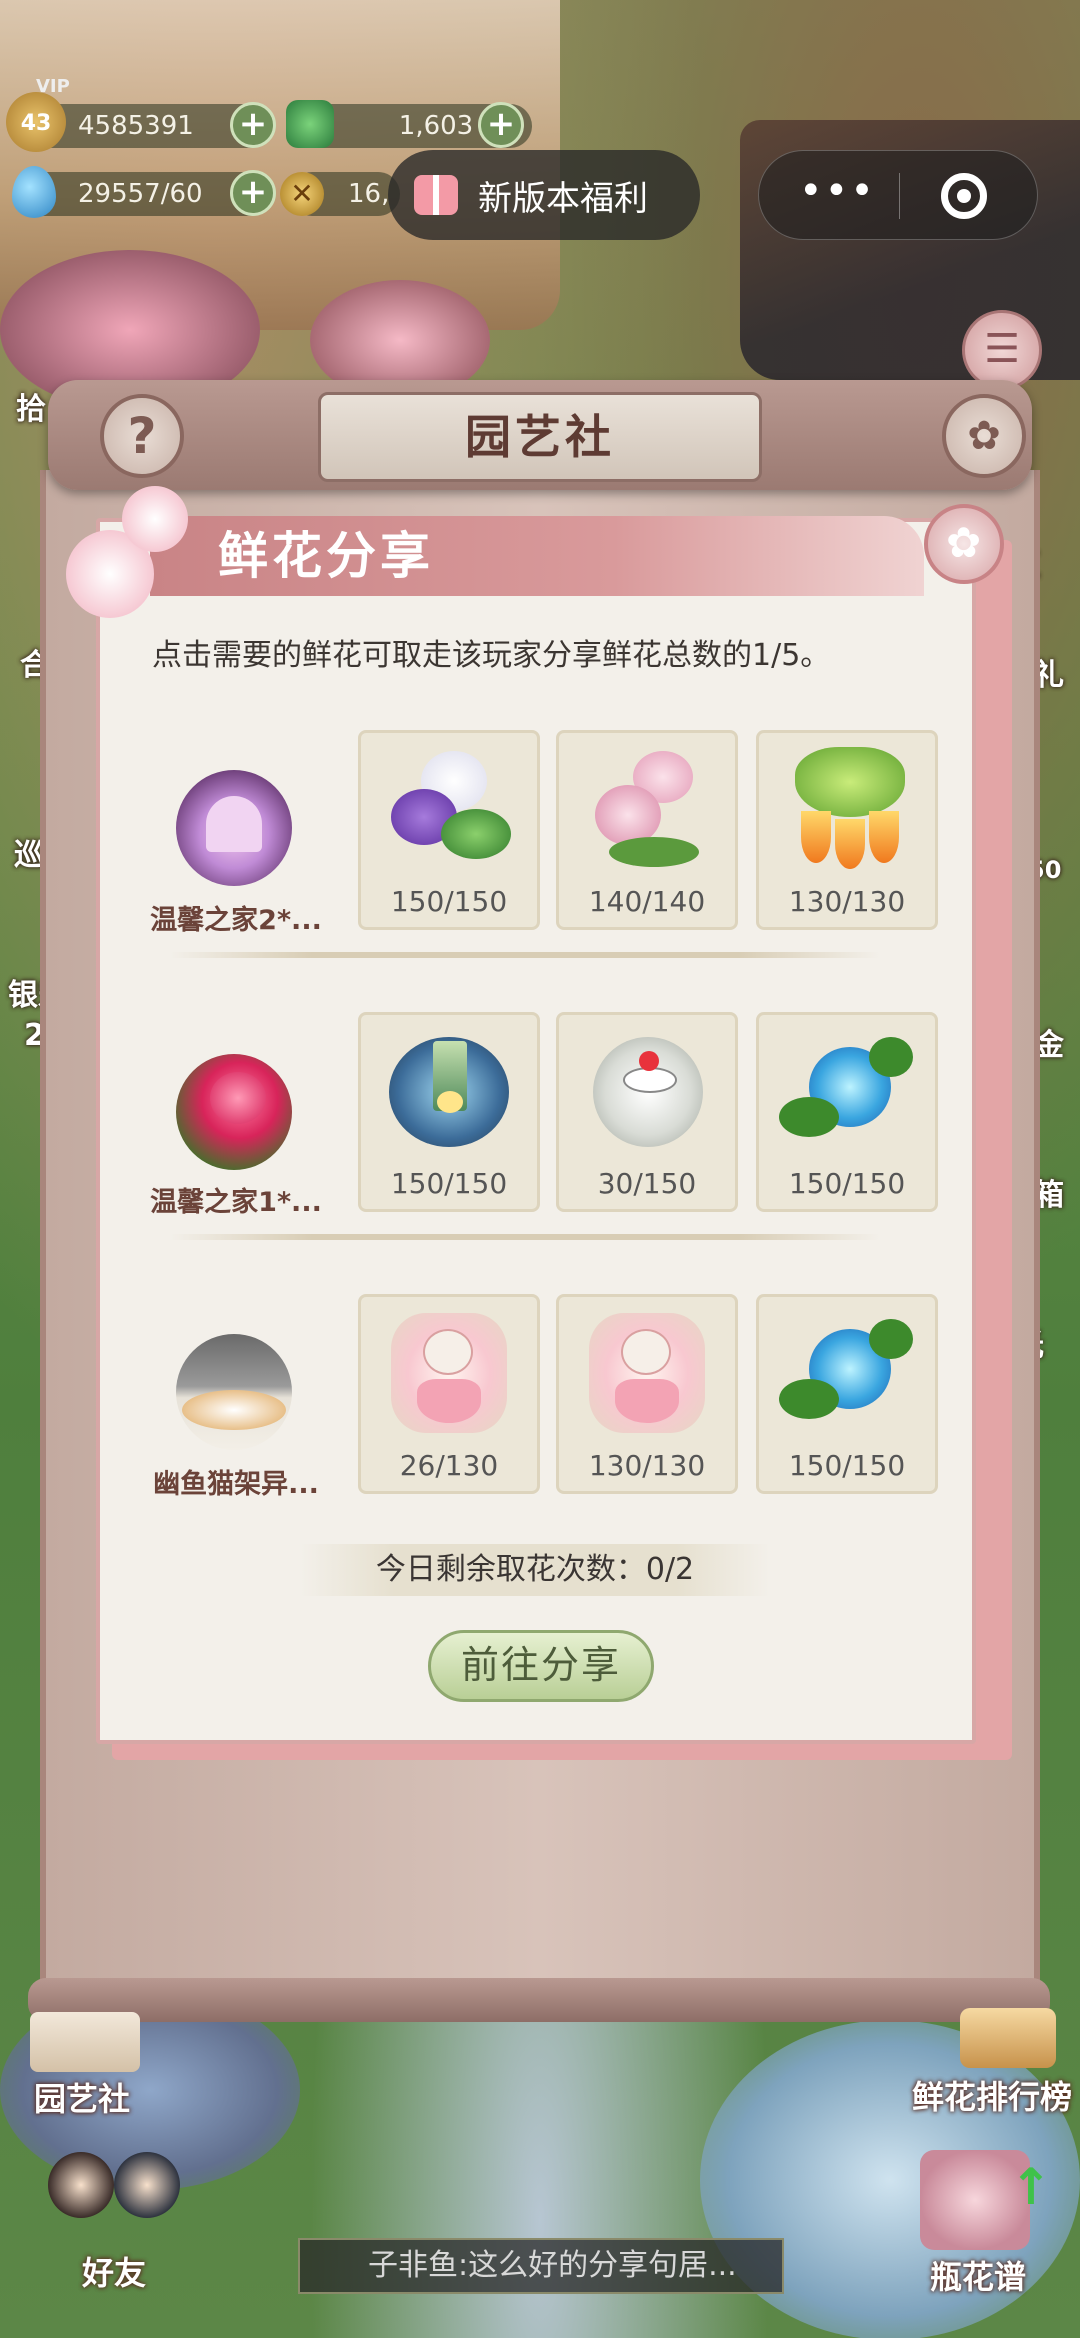 The width and height of the screenshot is (1080, 2338). I want to click on crane-orb-icon, so click(647, 1091).